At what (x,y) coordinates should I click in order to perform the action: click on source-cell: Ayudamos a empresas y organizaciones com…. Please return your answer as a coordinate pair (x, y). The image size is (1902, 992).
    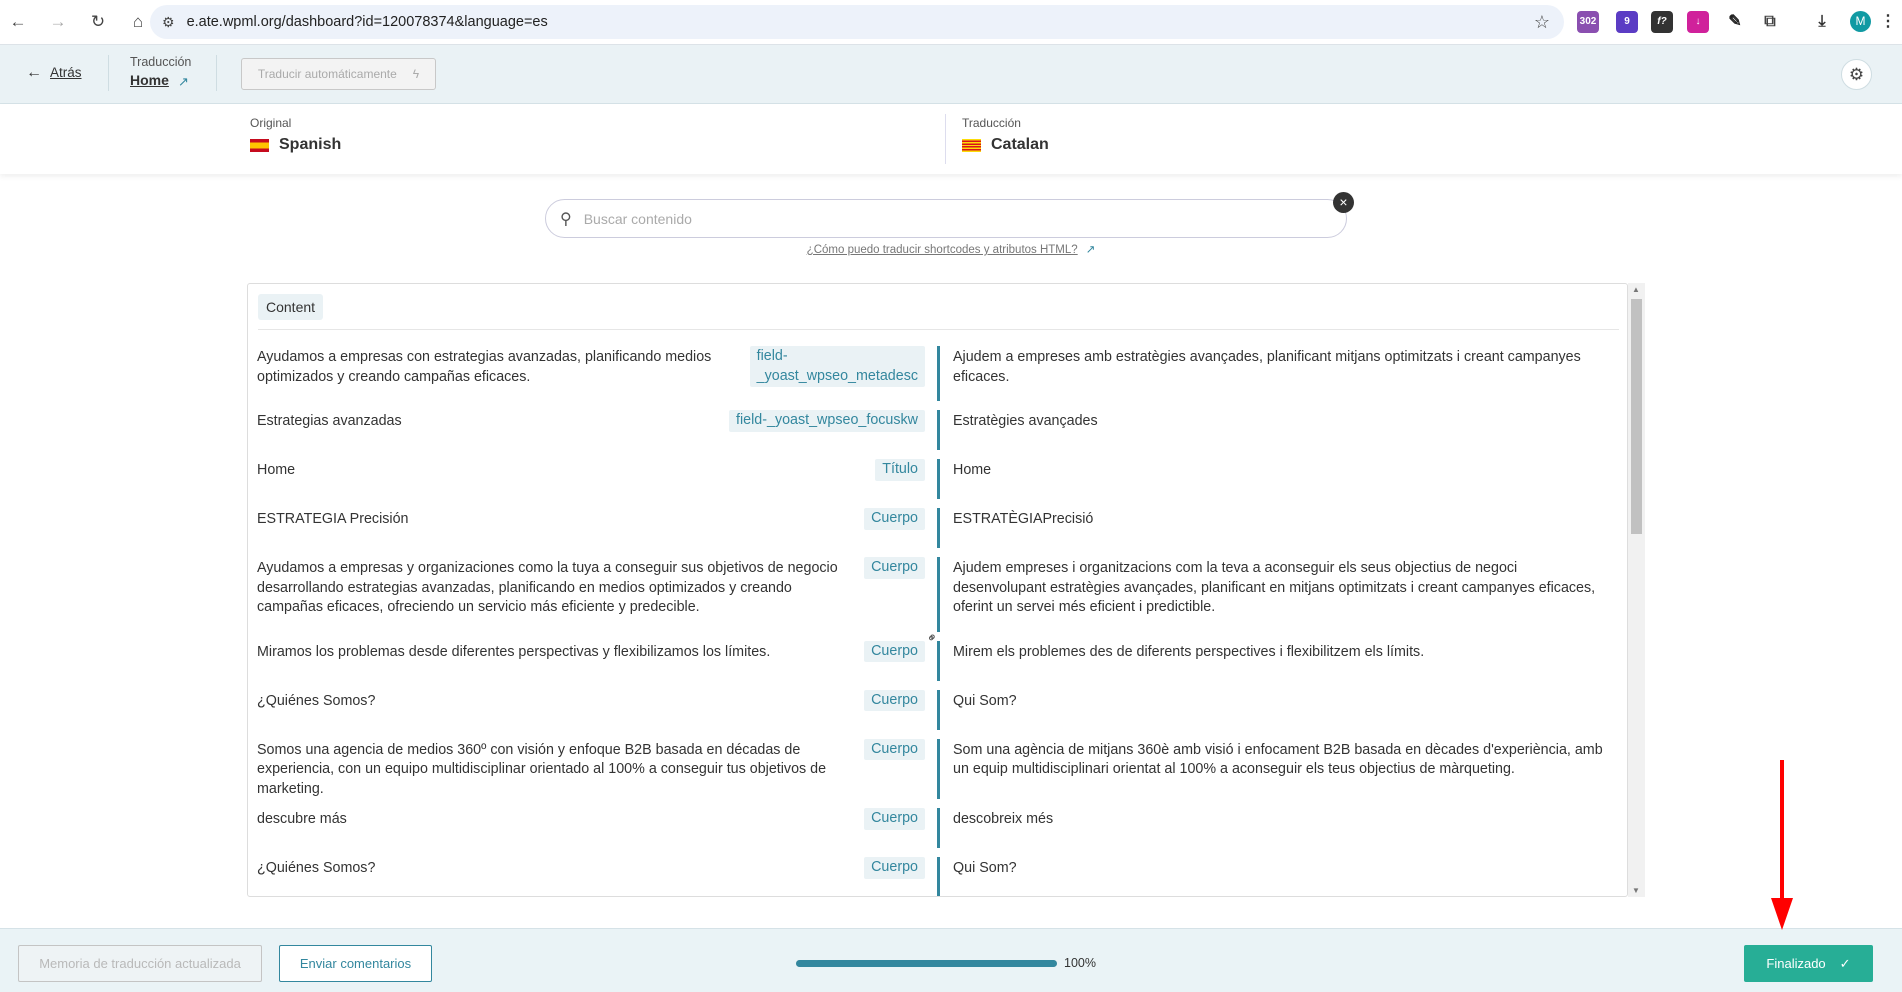
    Looking at the image, I should click on (597, 594).